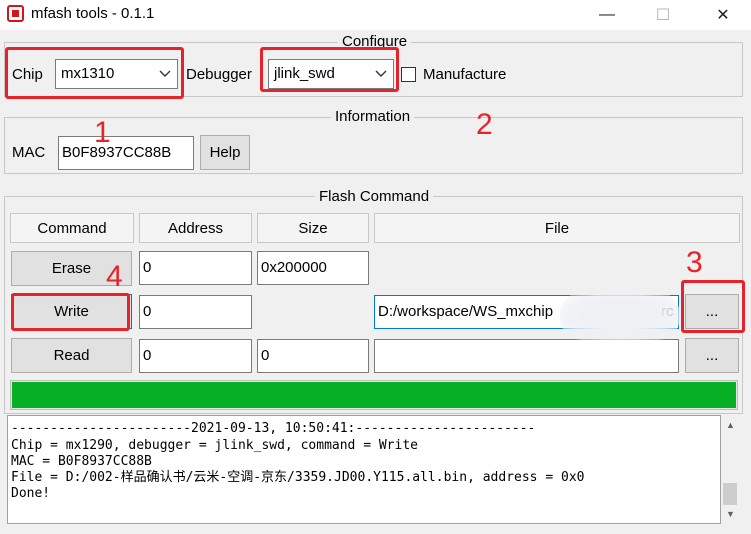  Describe the element at coordinates (15, 13) in the screenshot. I see `app-icon` at that location.